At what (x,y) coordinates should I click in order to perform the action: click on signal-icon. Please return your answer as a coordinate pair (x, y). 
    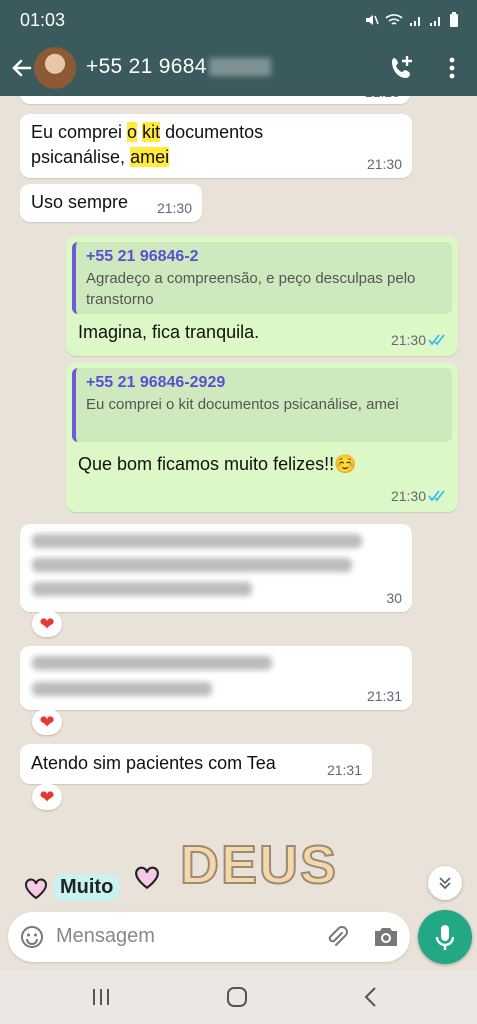
    Looking at the image, I should click on (415, 21).